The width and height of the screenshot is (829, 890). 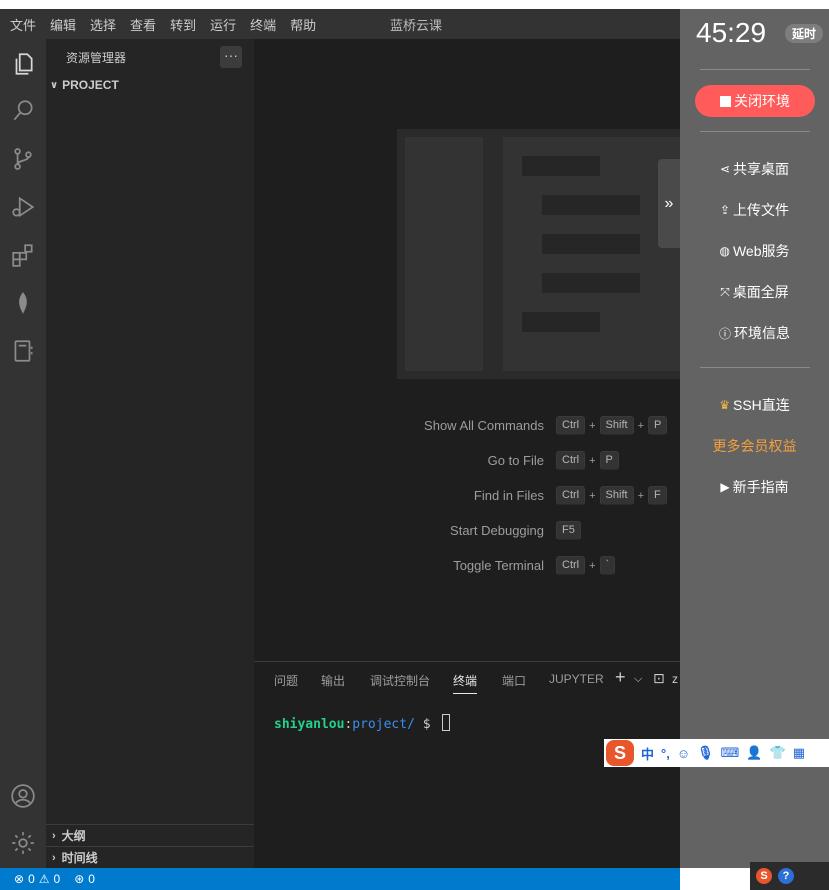 I want to click on globe-icon: ◍, so click(x=724, y=251).